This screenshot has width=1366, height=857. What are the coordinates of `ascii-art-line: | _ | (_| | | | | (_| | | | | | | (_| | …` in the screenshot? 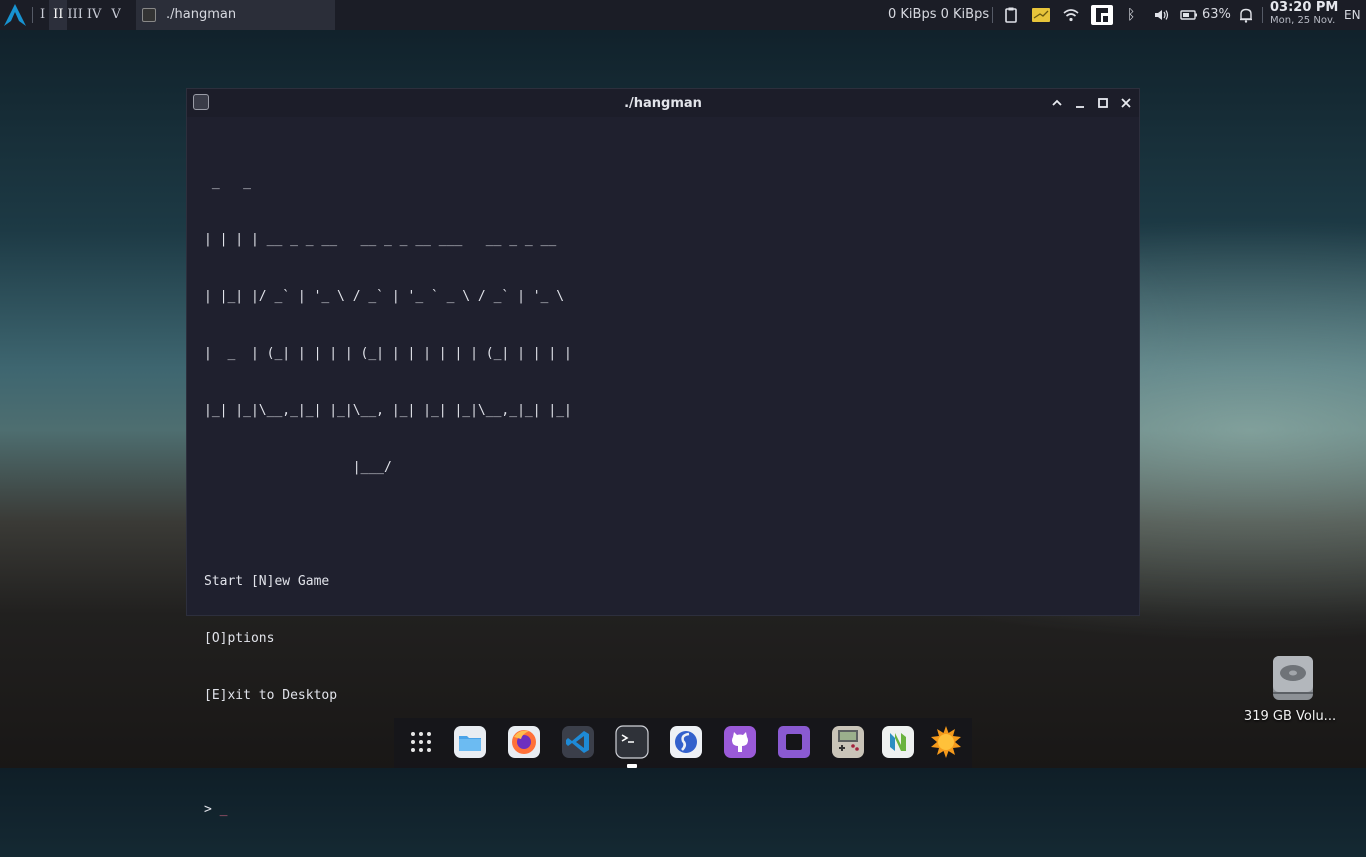 It's located at (388, 353).